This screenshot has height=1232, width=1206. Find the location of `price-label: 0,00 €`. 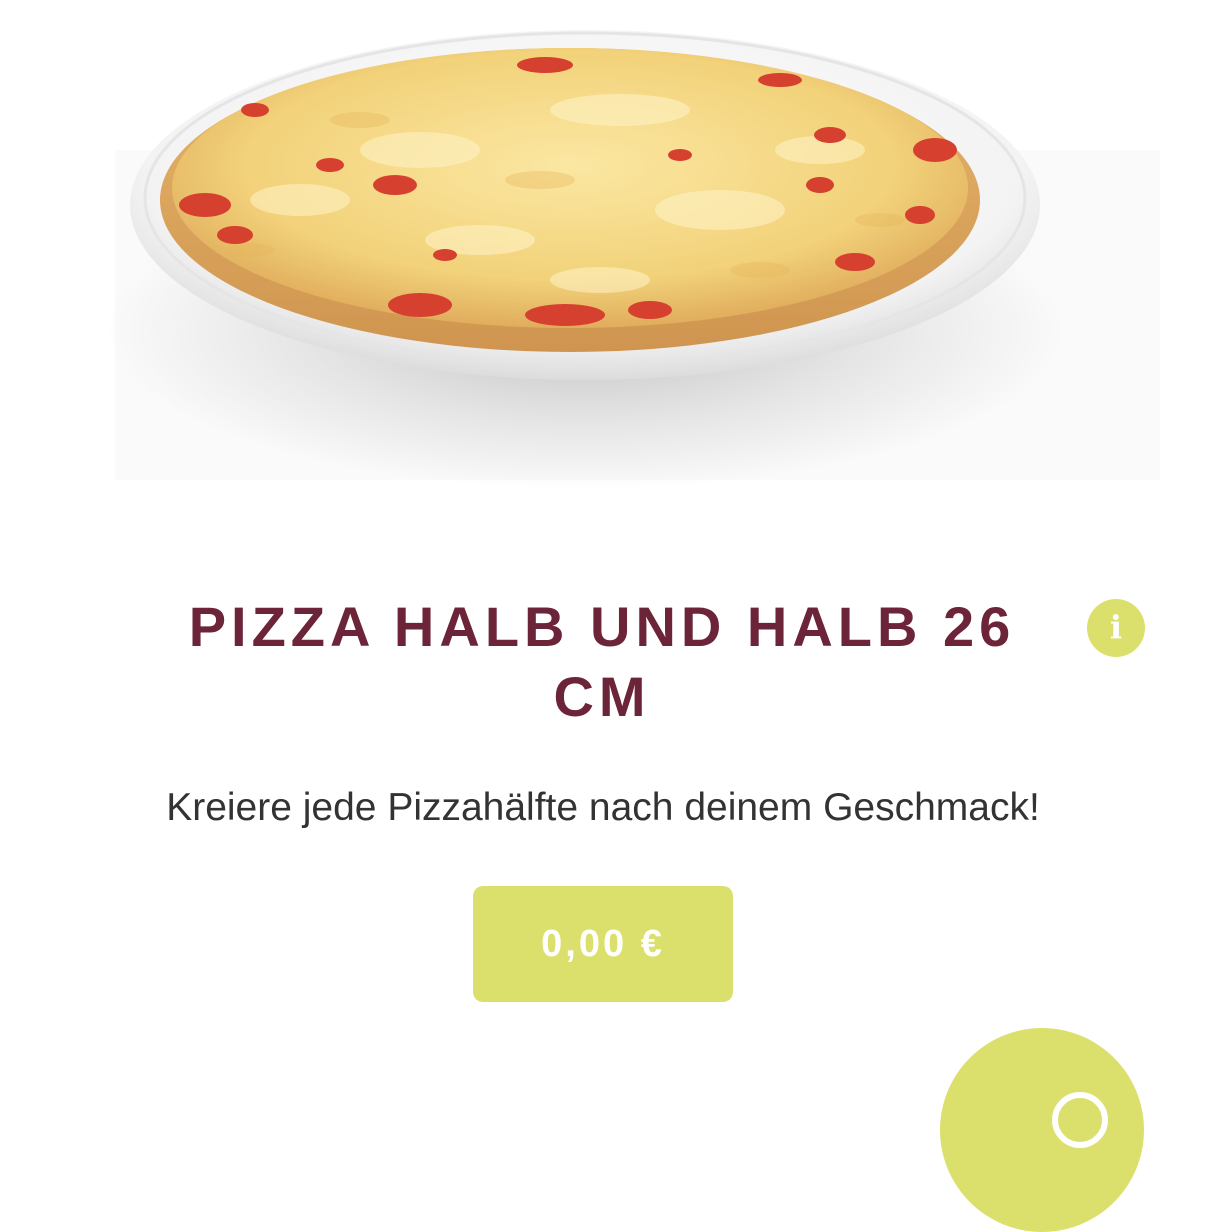

price-label: 0,00 € is located at coordinates (603, 943).